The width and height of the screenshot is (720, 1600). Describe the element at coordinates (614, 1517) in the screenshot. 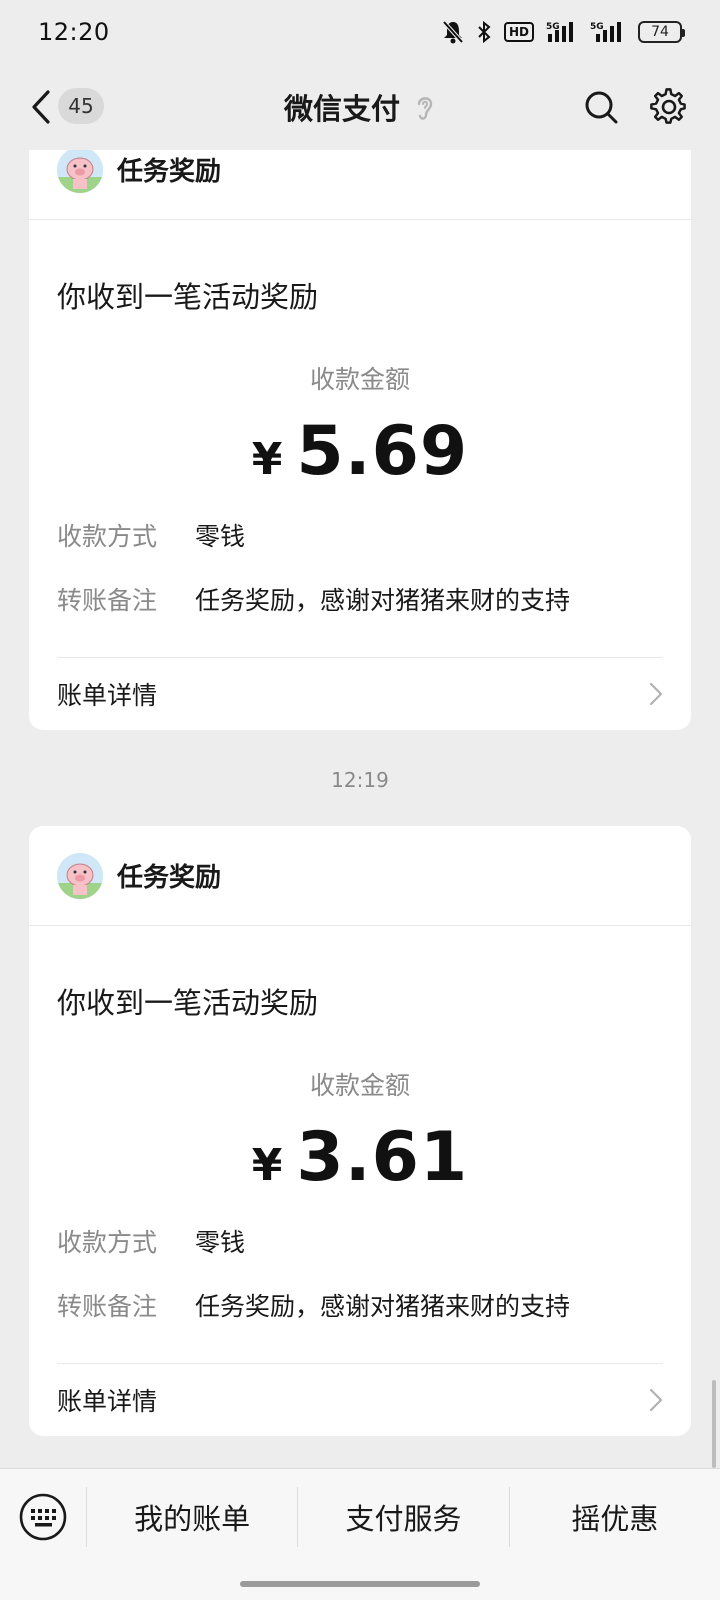

I see `menu-shake-offers: 摇优惠` at that location.